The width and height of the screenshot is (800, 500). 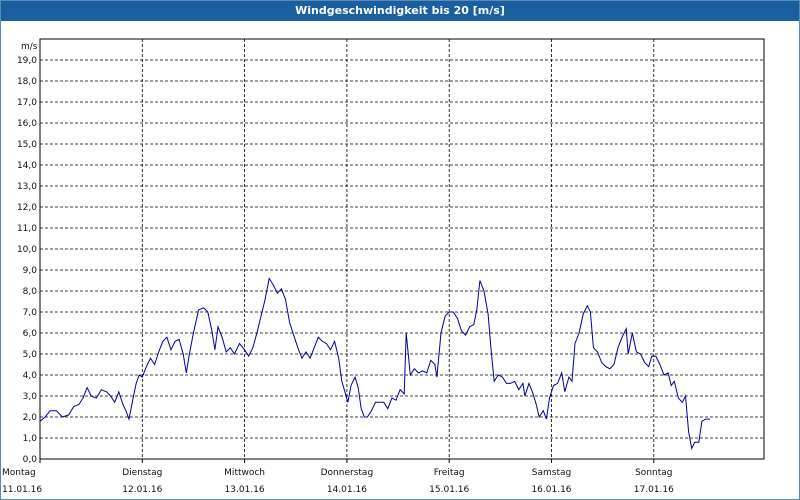 I want to click on x-tick-day-label: Montag, so click(x=19, y=473).